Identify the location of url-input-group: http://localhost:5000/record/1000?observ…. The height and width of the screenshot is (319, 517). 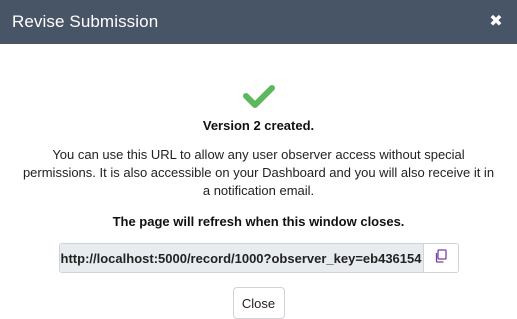
(258, 258).